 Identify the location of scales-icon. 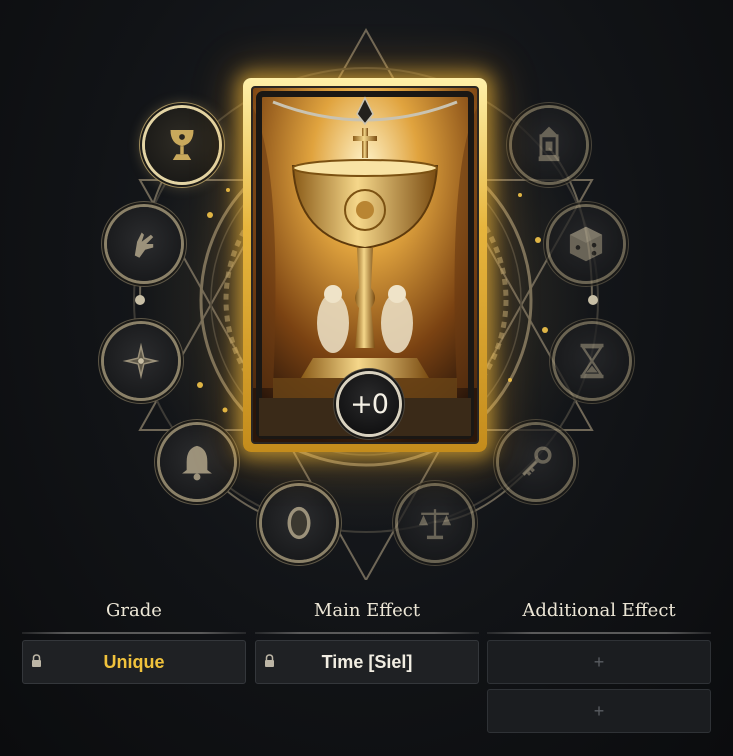
(435, 524).